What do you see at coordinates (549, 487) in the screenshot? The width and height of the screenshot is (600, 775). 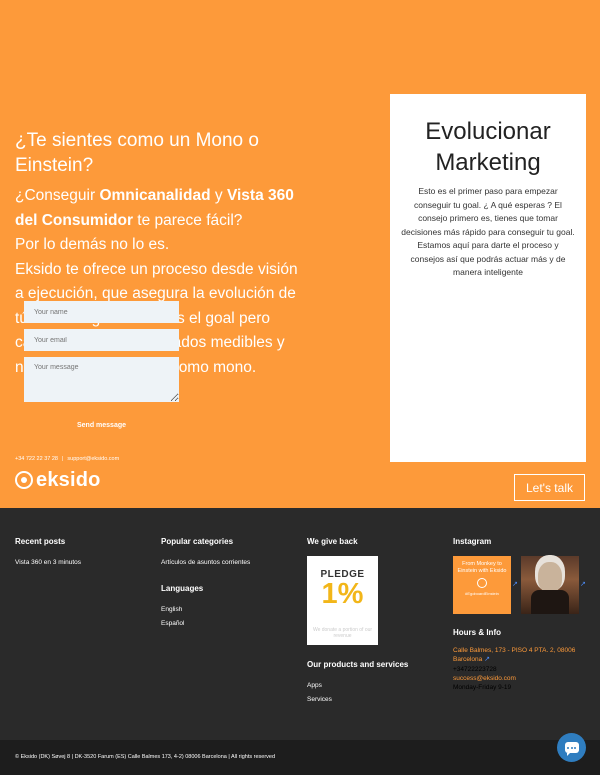 I see `lets-talk-button: Let's talk` at bounding box center [549, 487].